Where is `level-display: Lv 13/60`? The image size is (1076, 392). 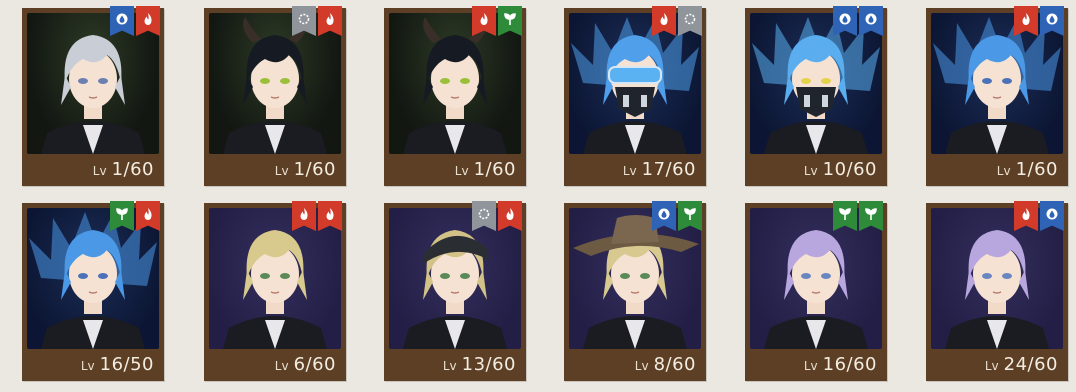
level-display: Lv 13/60 is located at coordinates (455, 365).